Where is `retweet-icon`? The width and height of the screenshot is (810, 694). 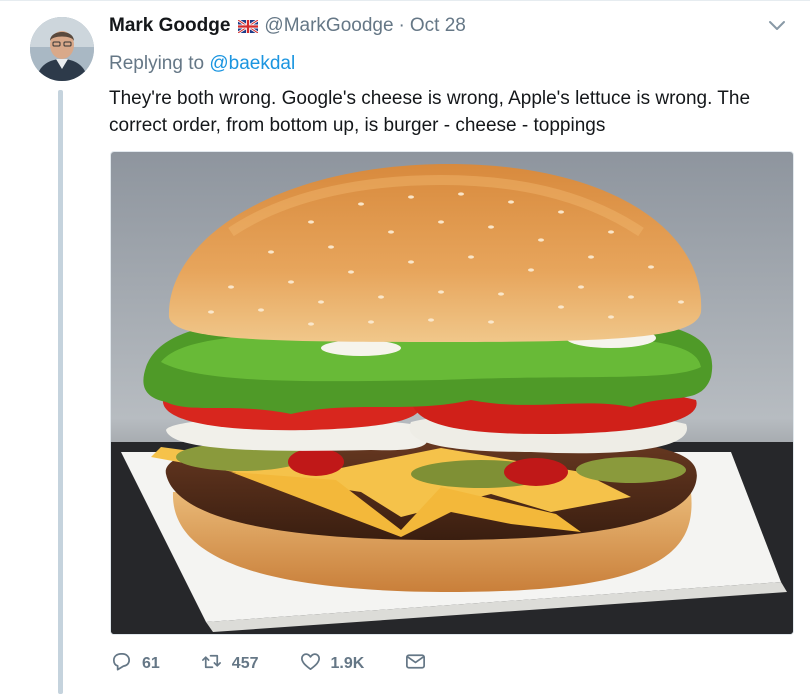 retweet-icon is located at coordinates (211, 664).